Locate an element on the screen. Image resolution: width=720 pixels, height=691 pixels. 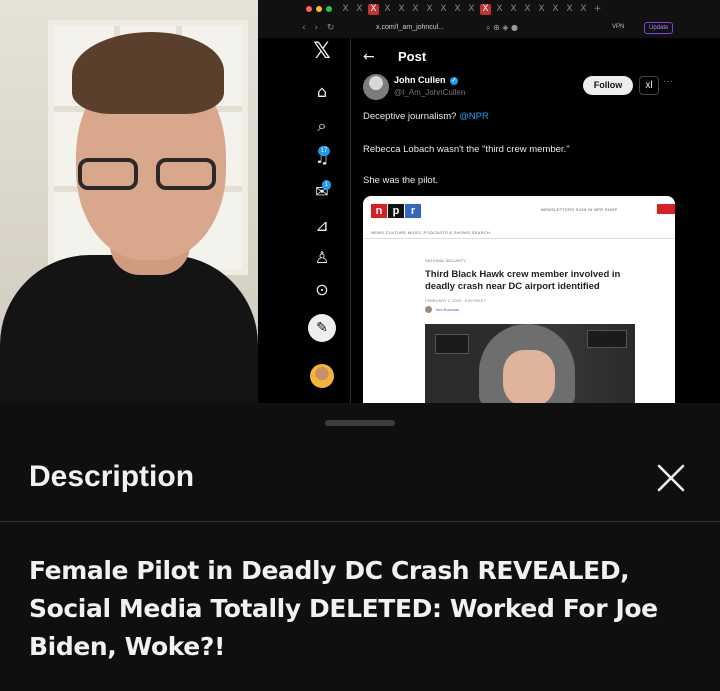
post-icon: ✎ is located at coordinates (322, 328).